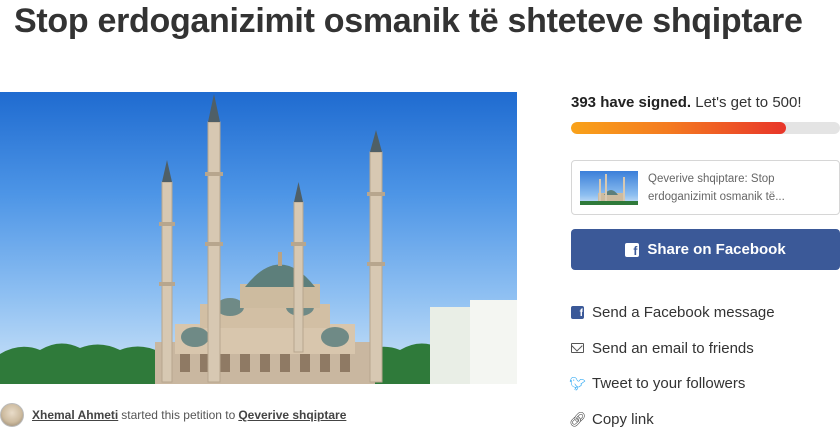 Image resolution: width=840 pixels, height=427 pixels. Describe the element at coordinates (711, 178) in the screenshot. I see `preview-line-1: Qeverive shqiptare: Stop` at that location.